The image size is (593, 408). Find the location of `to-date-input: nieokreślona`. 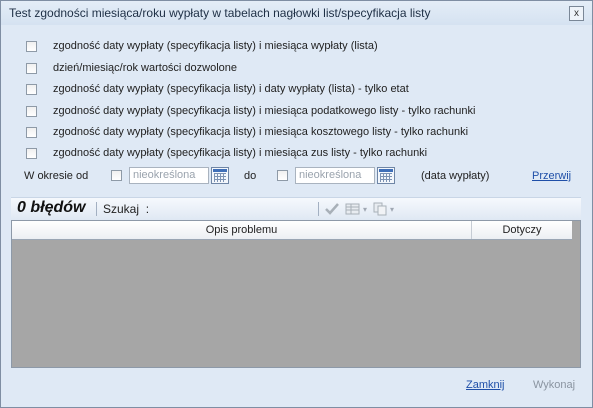

to-date-input: nieokreślona is located at coordinates (335, 175).